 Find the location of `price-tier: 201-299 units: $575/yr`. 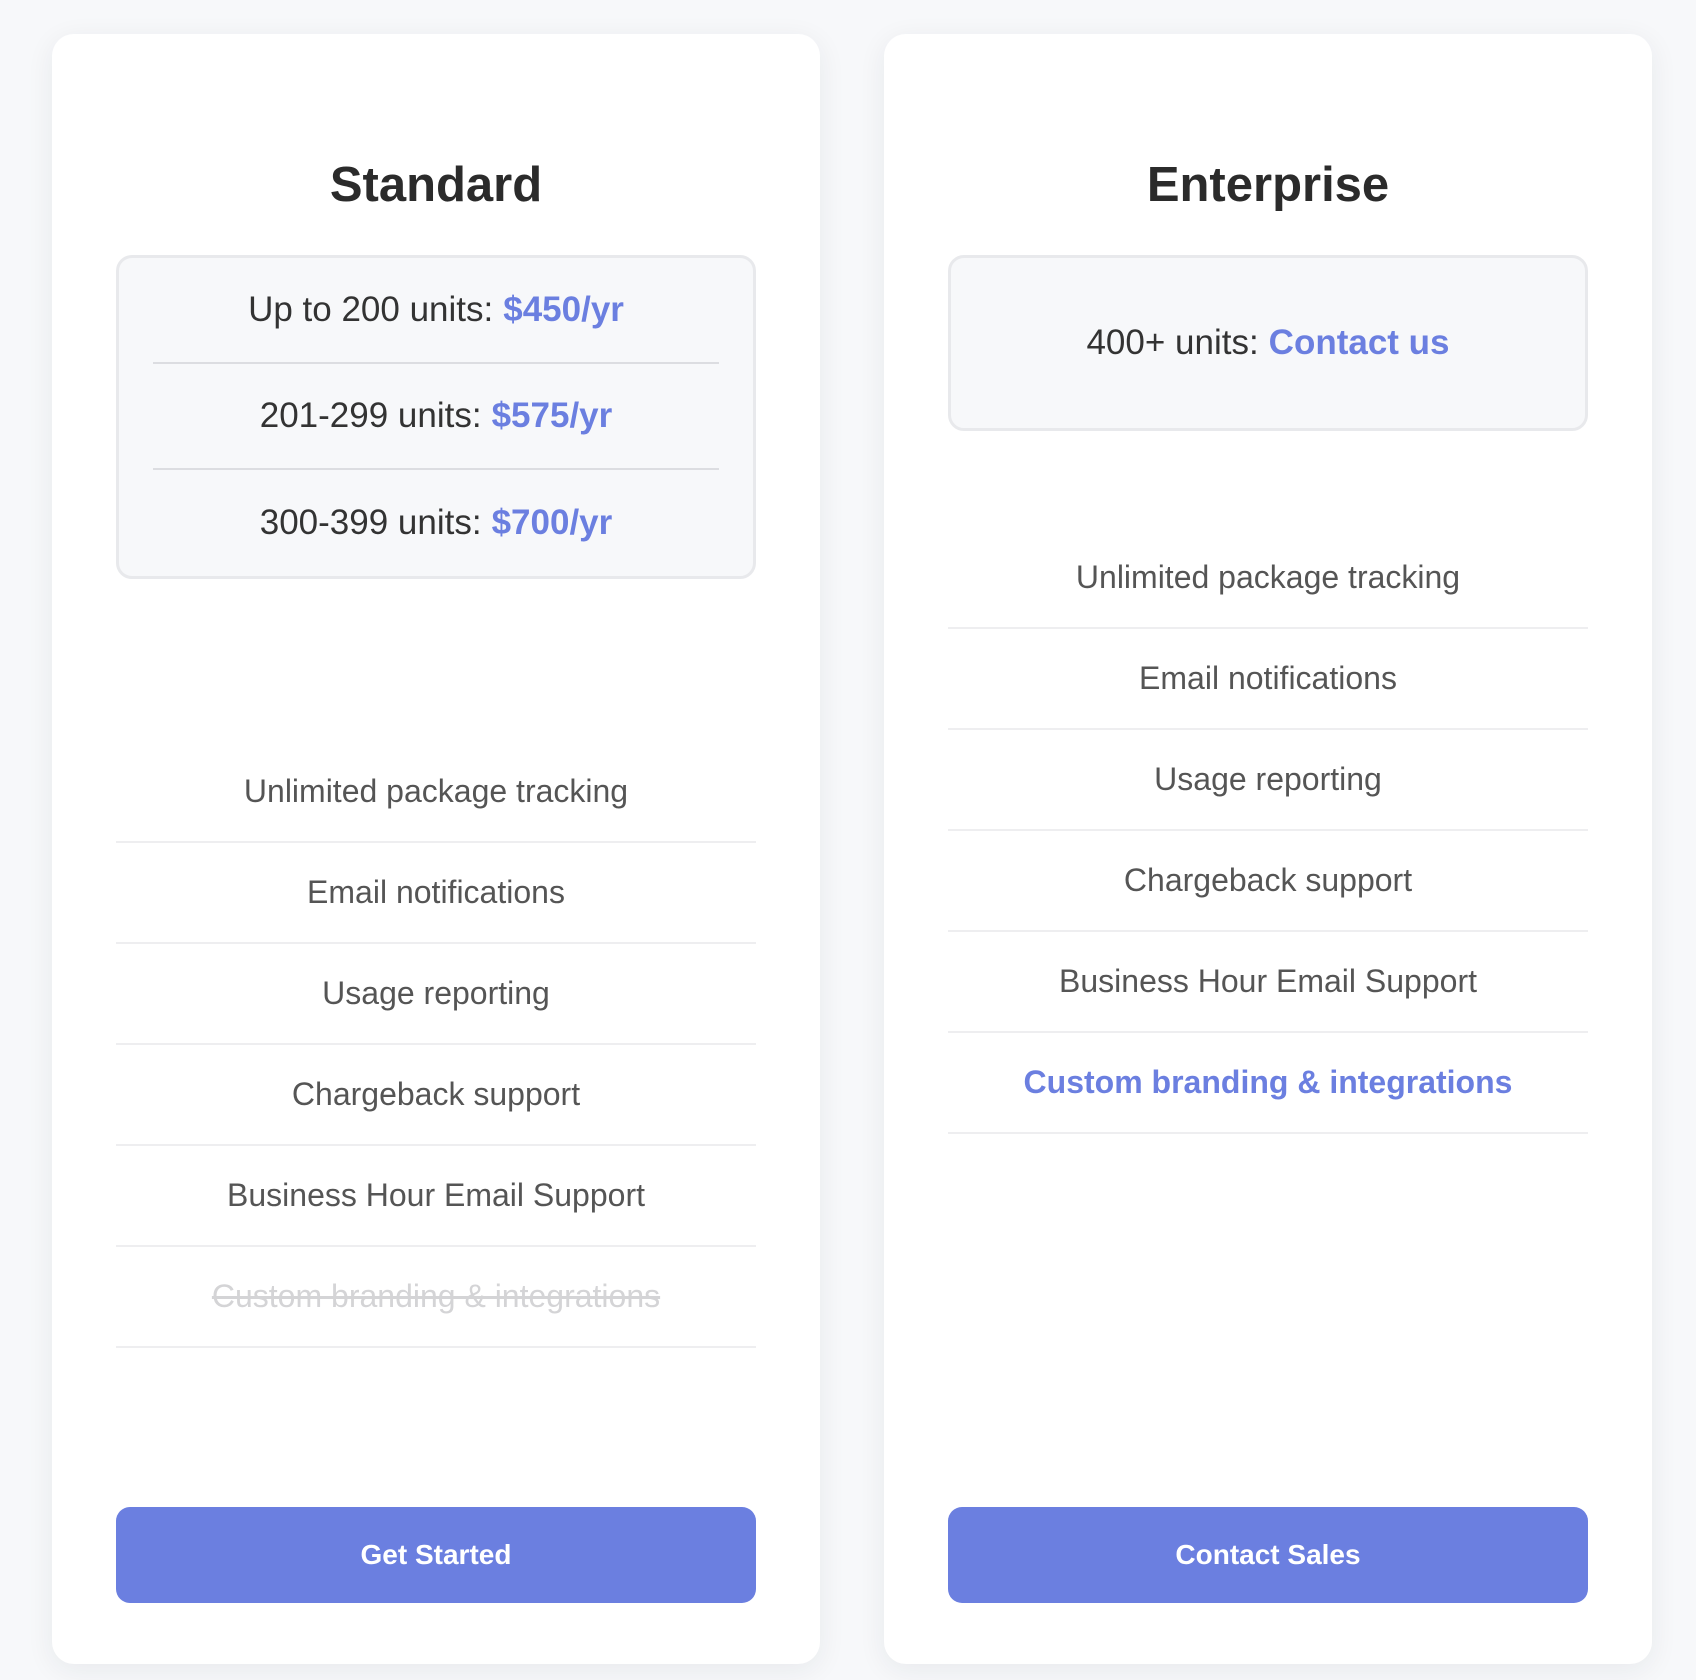

price-tier: 201-299 units: $575/yr is located at coordinates (436, 417).